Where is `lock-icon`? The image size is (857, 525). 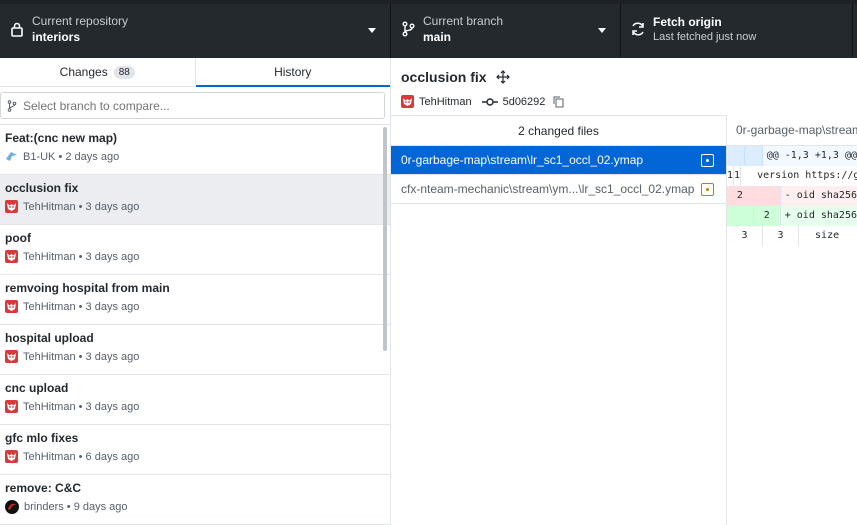
lock-icon is located at coordinates (16, 29).